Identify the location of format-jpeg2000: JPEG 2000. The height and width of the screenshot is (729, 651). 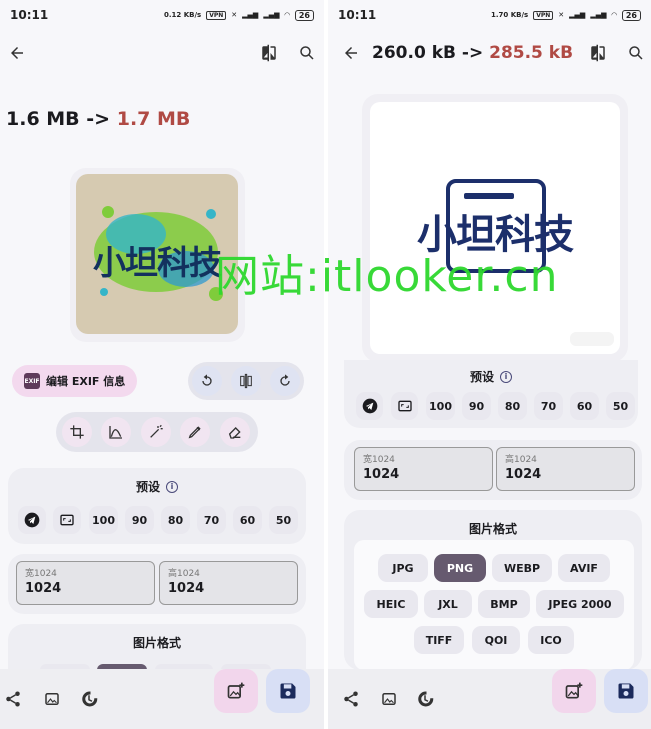
(580, 604).